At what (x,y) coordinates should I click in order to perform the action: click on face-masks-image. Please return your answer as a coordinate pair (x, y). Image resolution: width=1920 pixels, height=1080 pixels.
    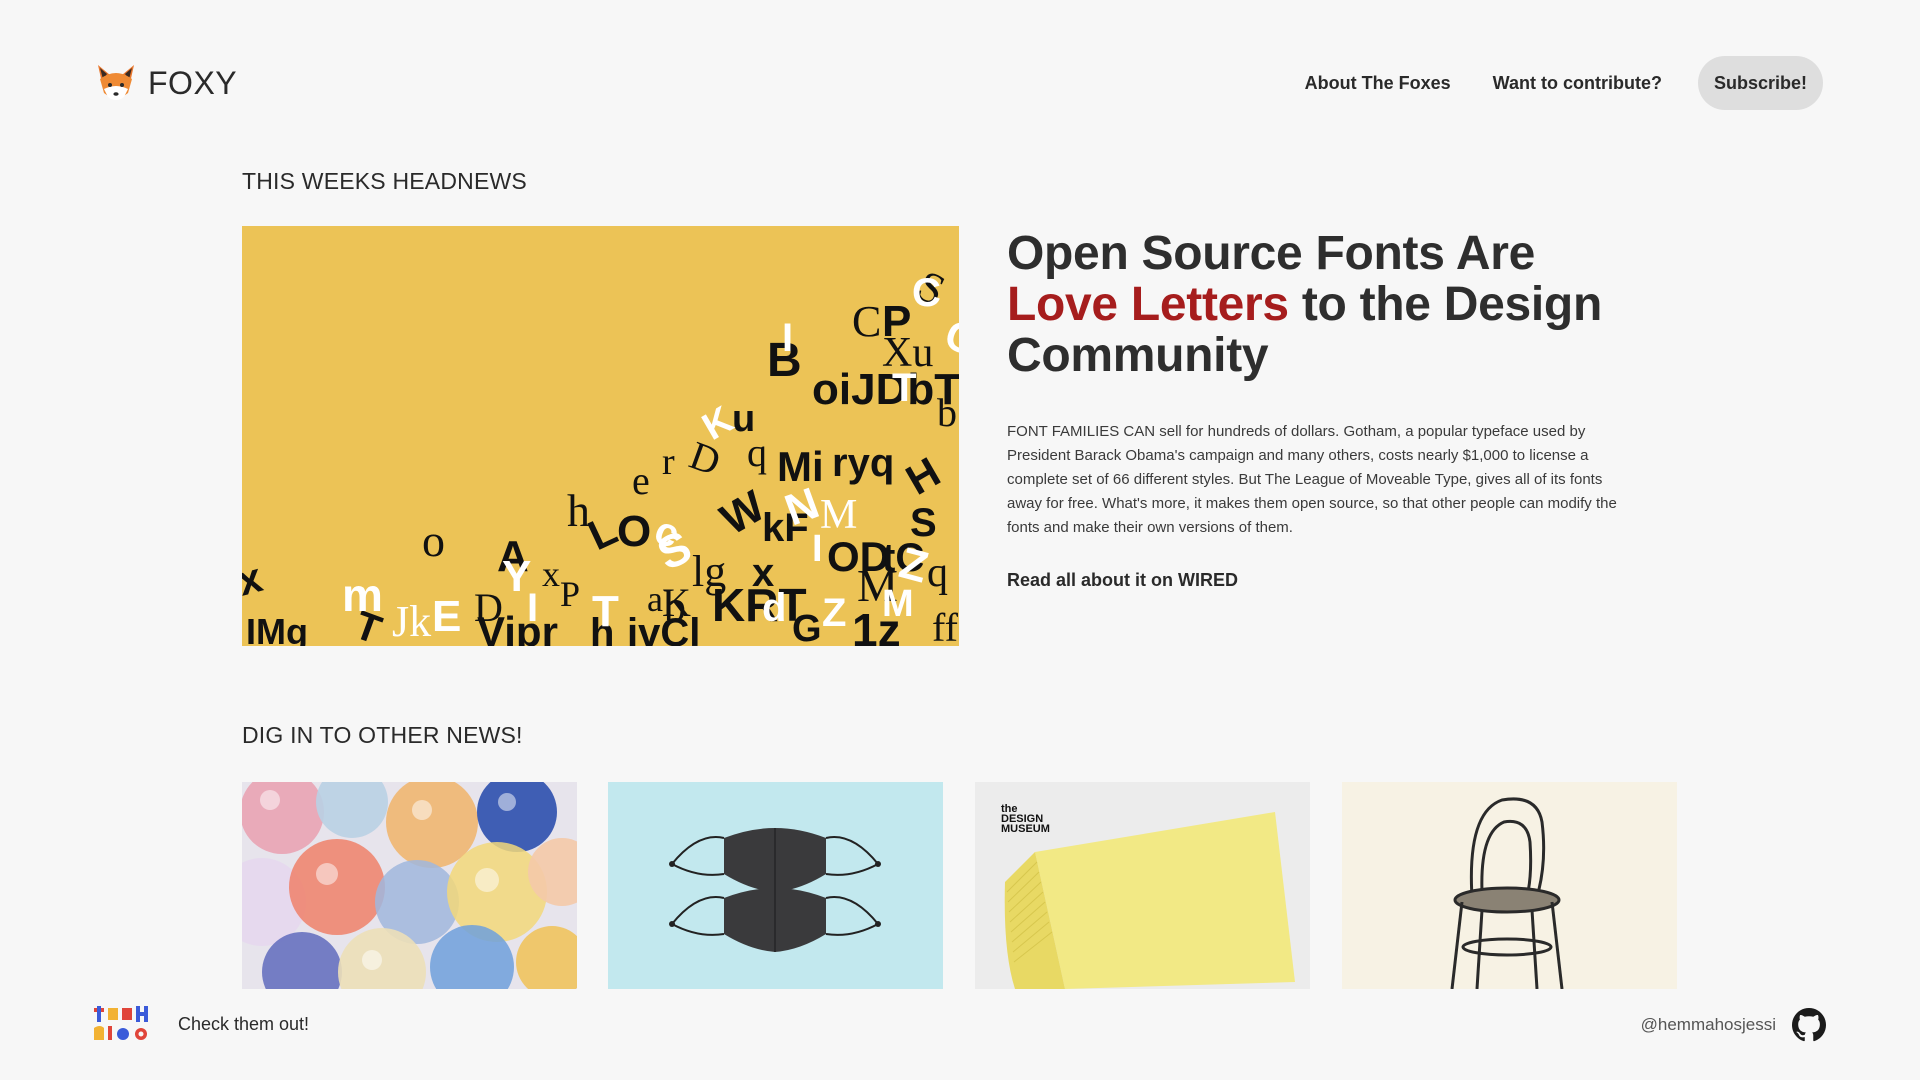
    Looking at the image, I should click on (775, 885).